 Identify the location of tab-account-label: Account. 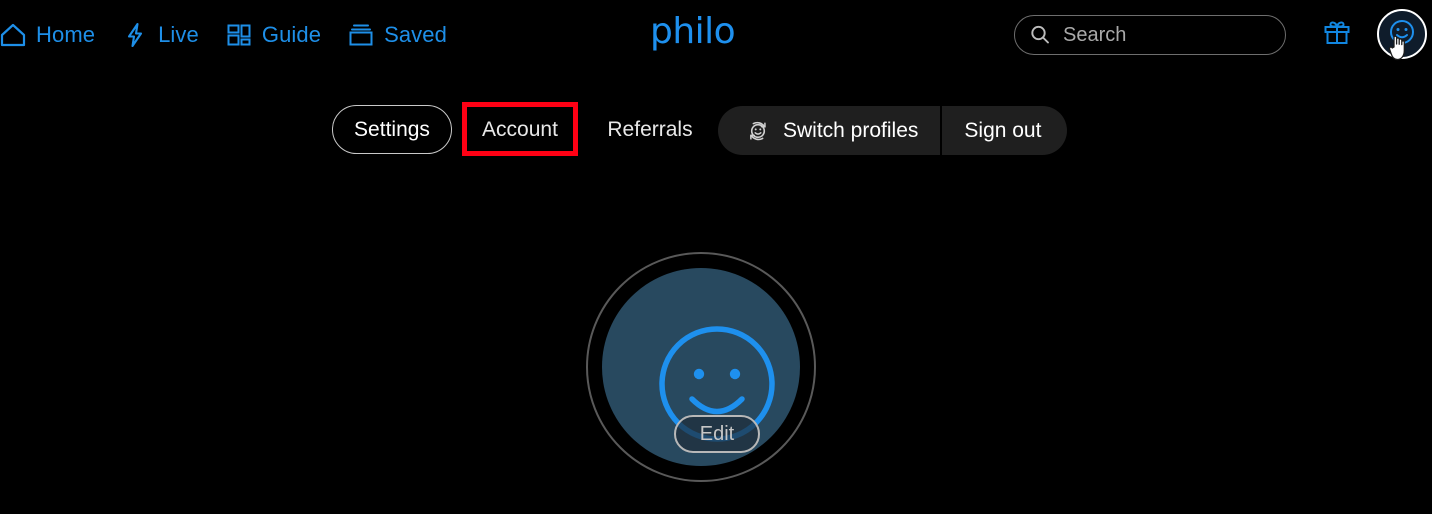
(520, 129).